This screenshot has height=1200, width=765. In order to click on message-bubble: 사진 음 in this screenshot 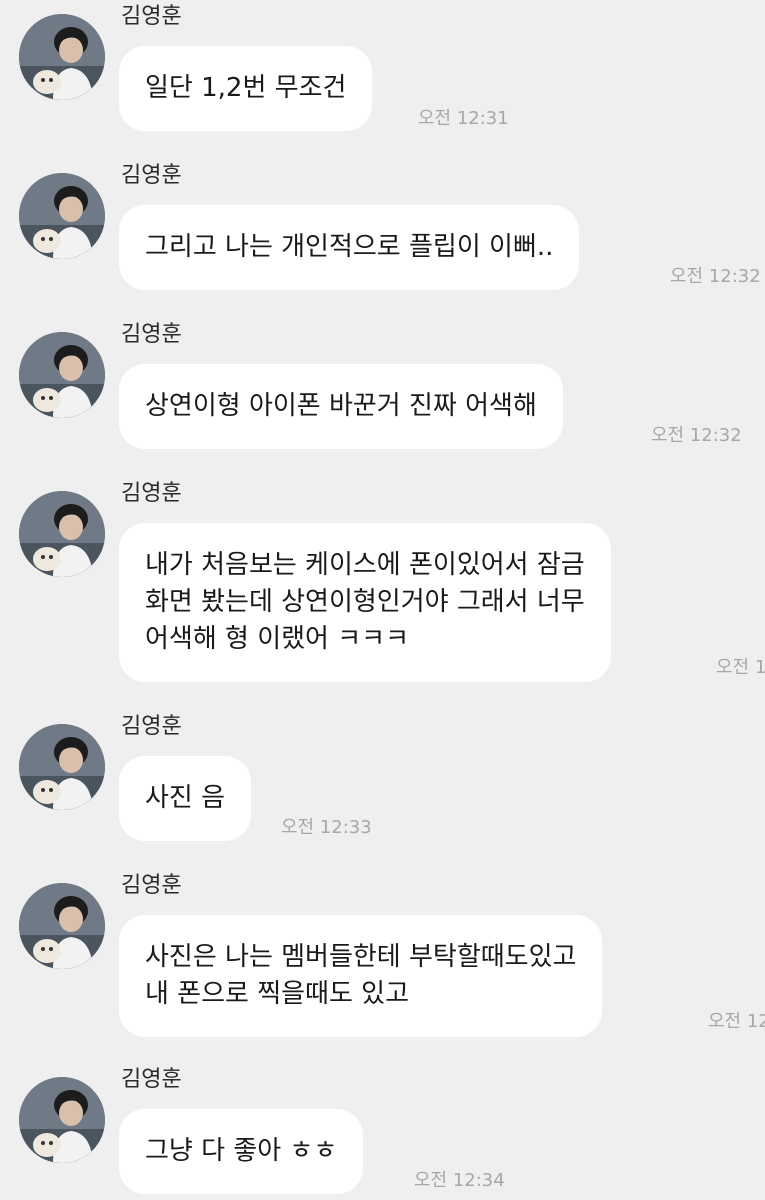, I will do `click(185, 798)`.